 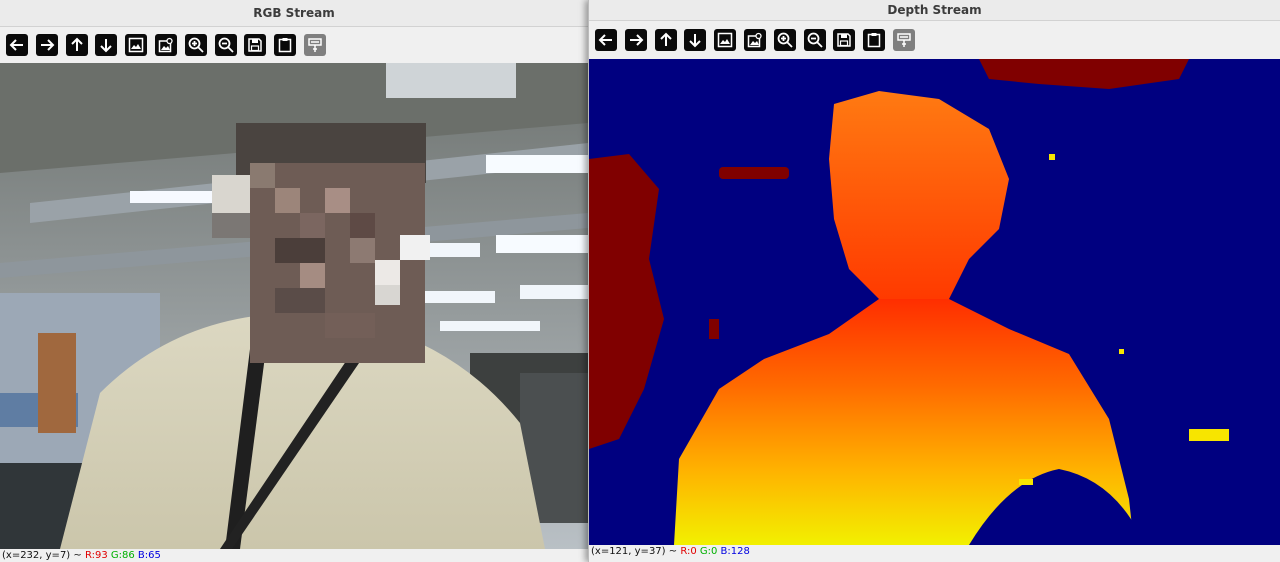 I want to click on pixel-g-value: G:0, so click(x=708, y=551).